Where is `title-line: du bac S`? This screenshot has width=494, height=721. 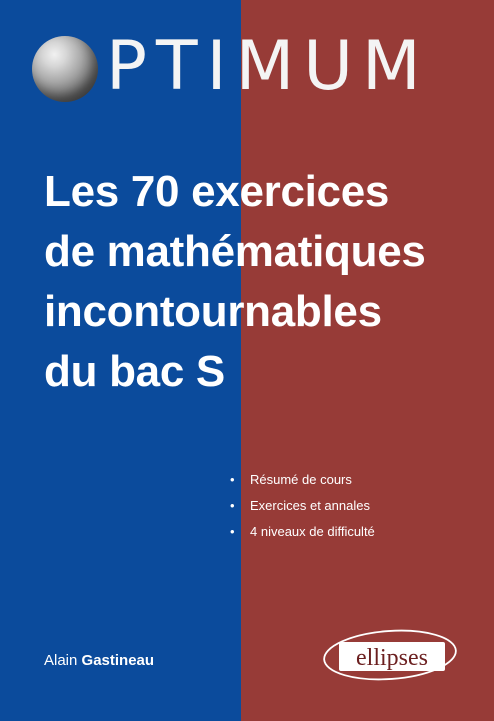
title-line: du bac S is located at coordinates (134, 371).